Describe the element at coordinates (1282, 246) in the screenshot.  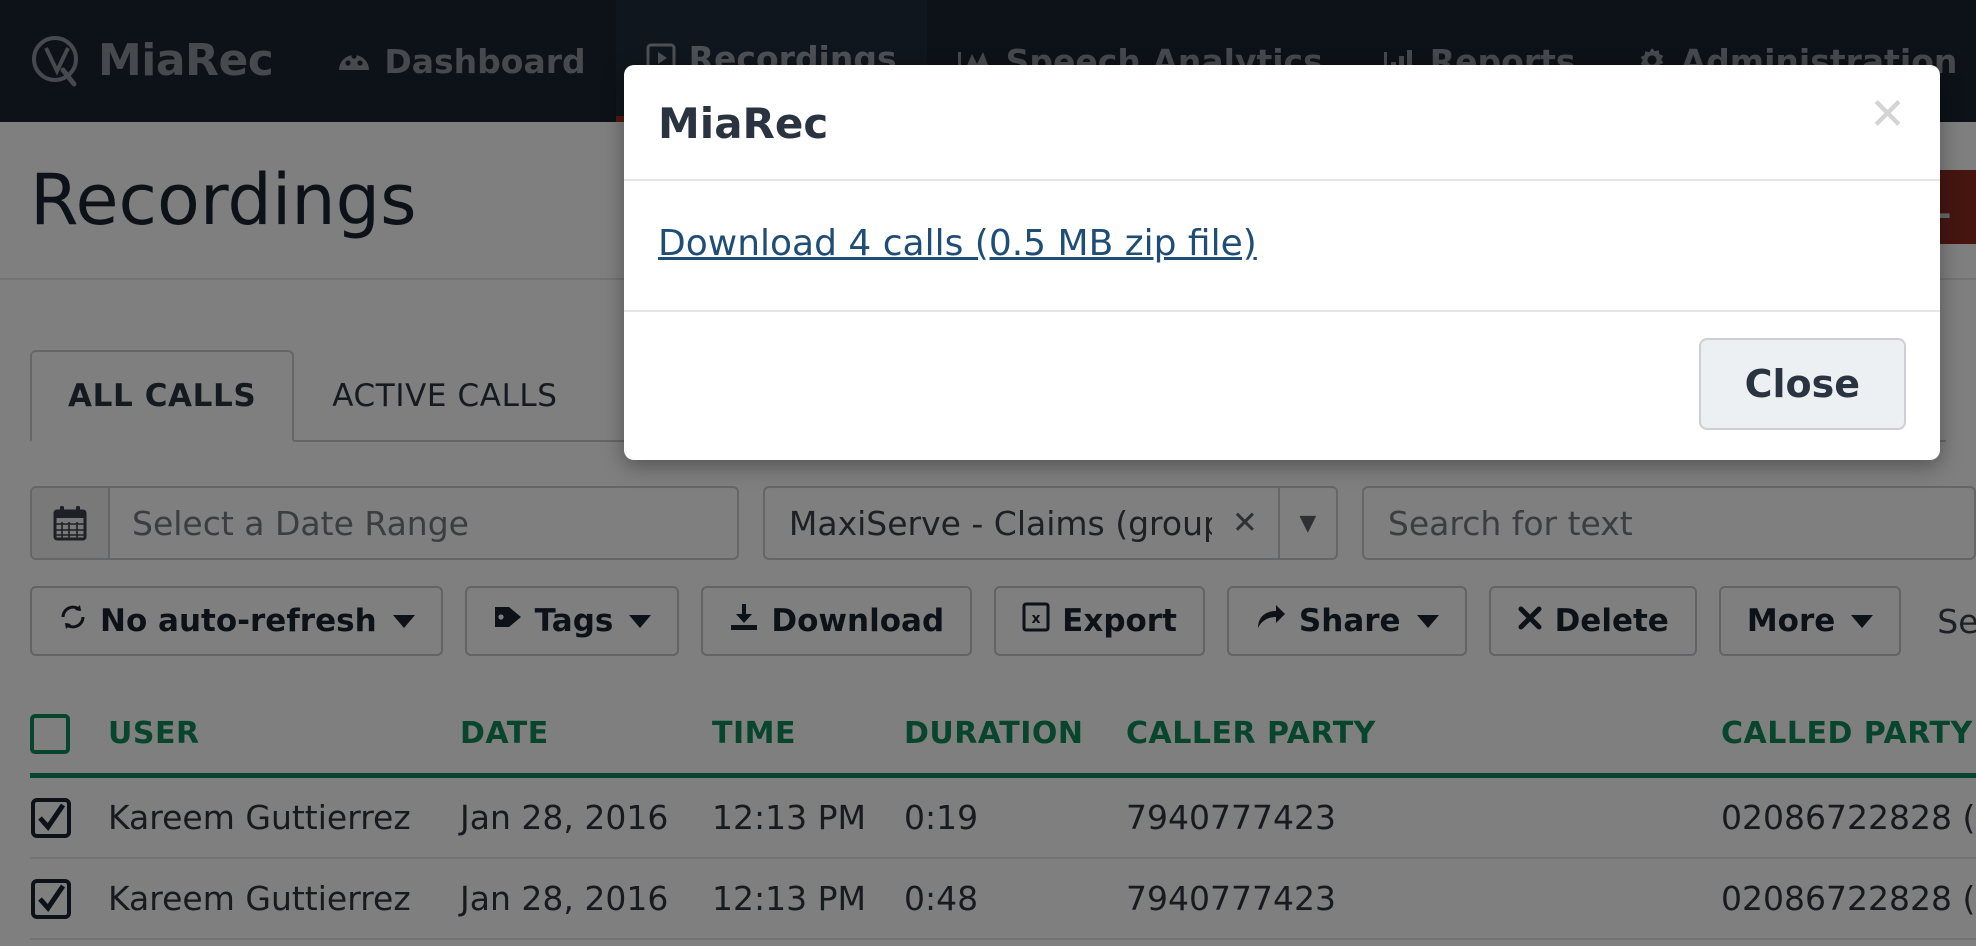
I see `modal-body: Download 4 calls (0.5 MB zip file)` at that location.